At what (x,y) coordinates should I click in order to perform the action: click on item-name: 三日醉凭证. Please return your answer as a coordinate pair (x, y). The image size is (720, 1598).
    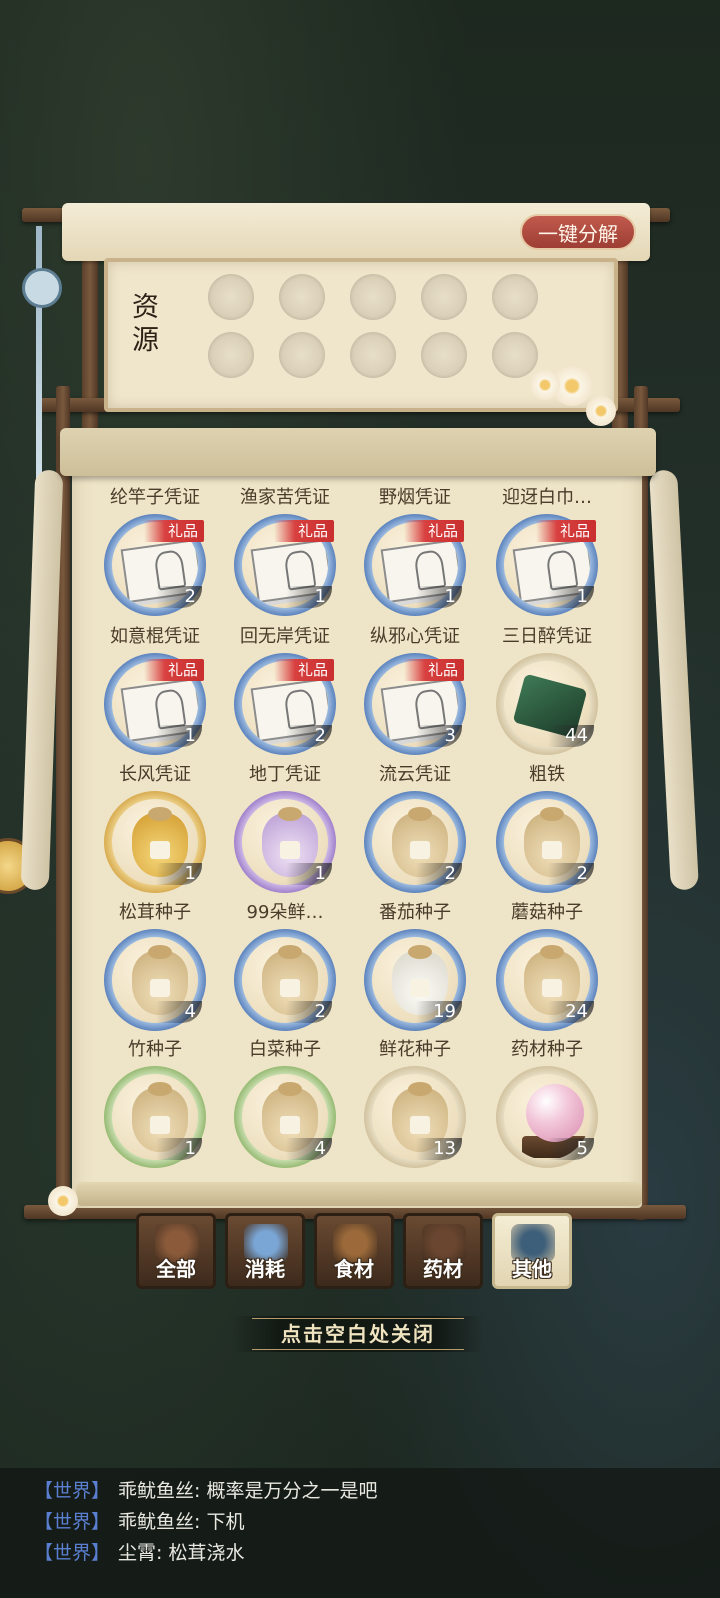
    Looking at the image, I should click on (547, 636).